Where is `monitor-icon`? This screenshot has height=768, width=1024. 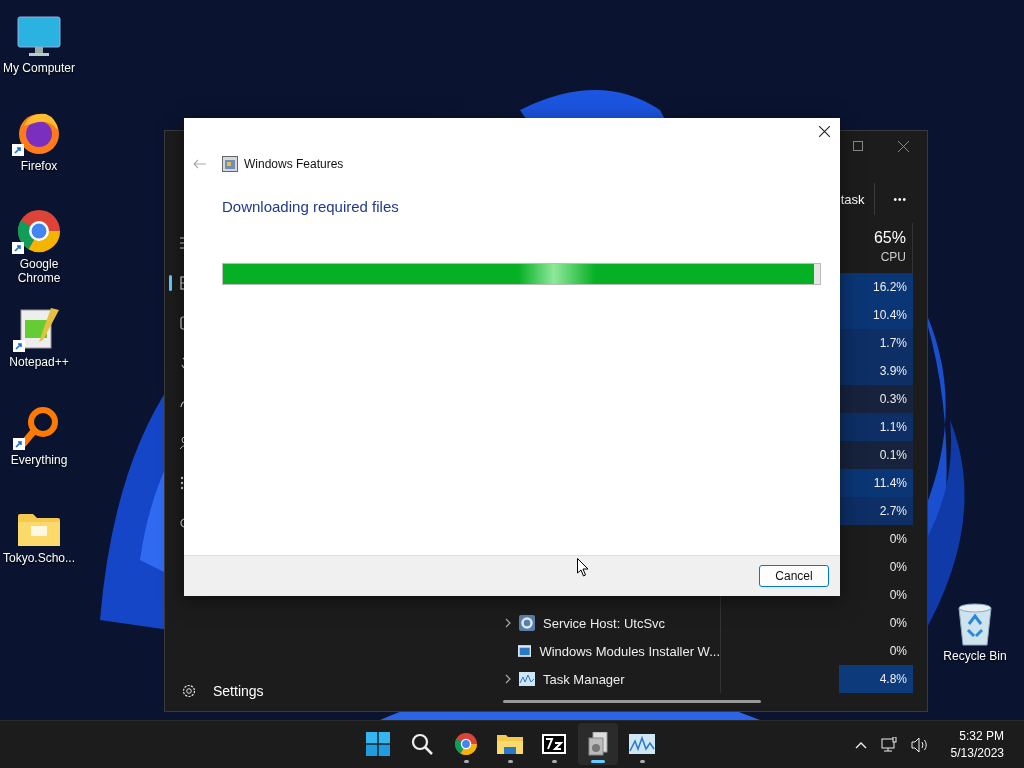
monitor-icon is located at coordinates (39, 37).